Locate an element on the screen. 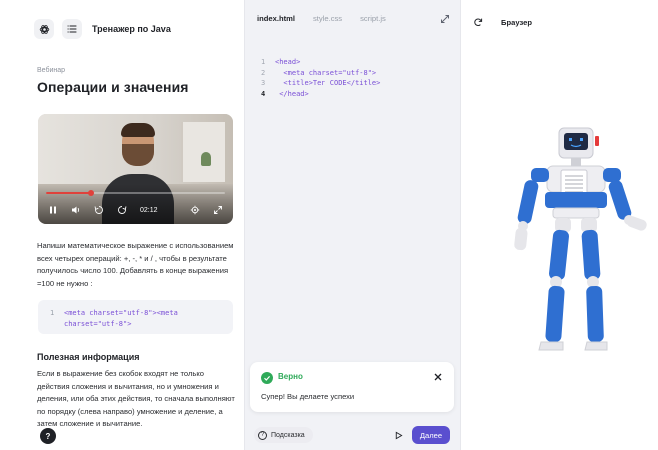 This screenshot has width=658, height=450. code-line: 3 <title>Тег CODE</title> is located at coordinates (320, 83).